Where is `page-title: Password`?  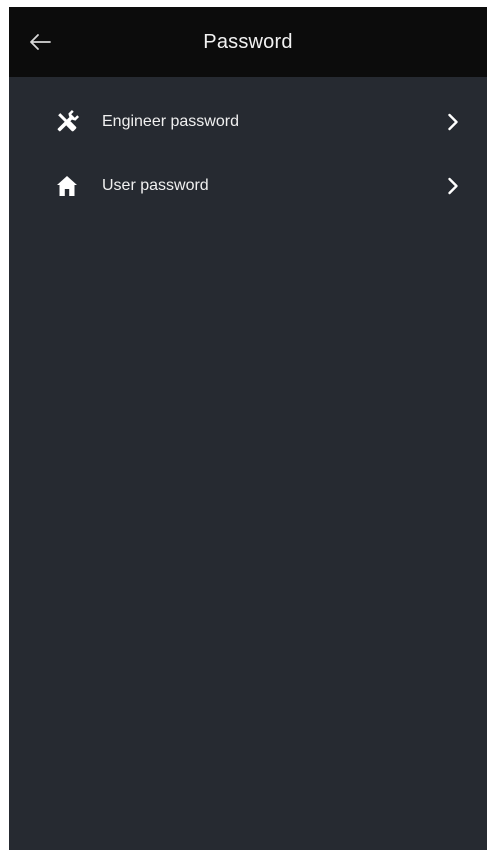 page-title: Password is located at coordinates (248, 42).